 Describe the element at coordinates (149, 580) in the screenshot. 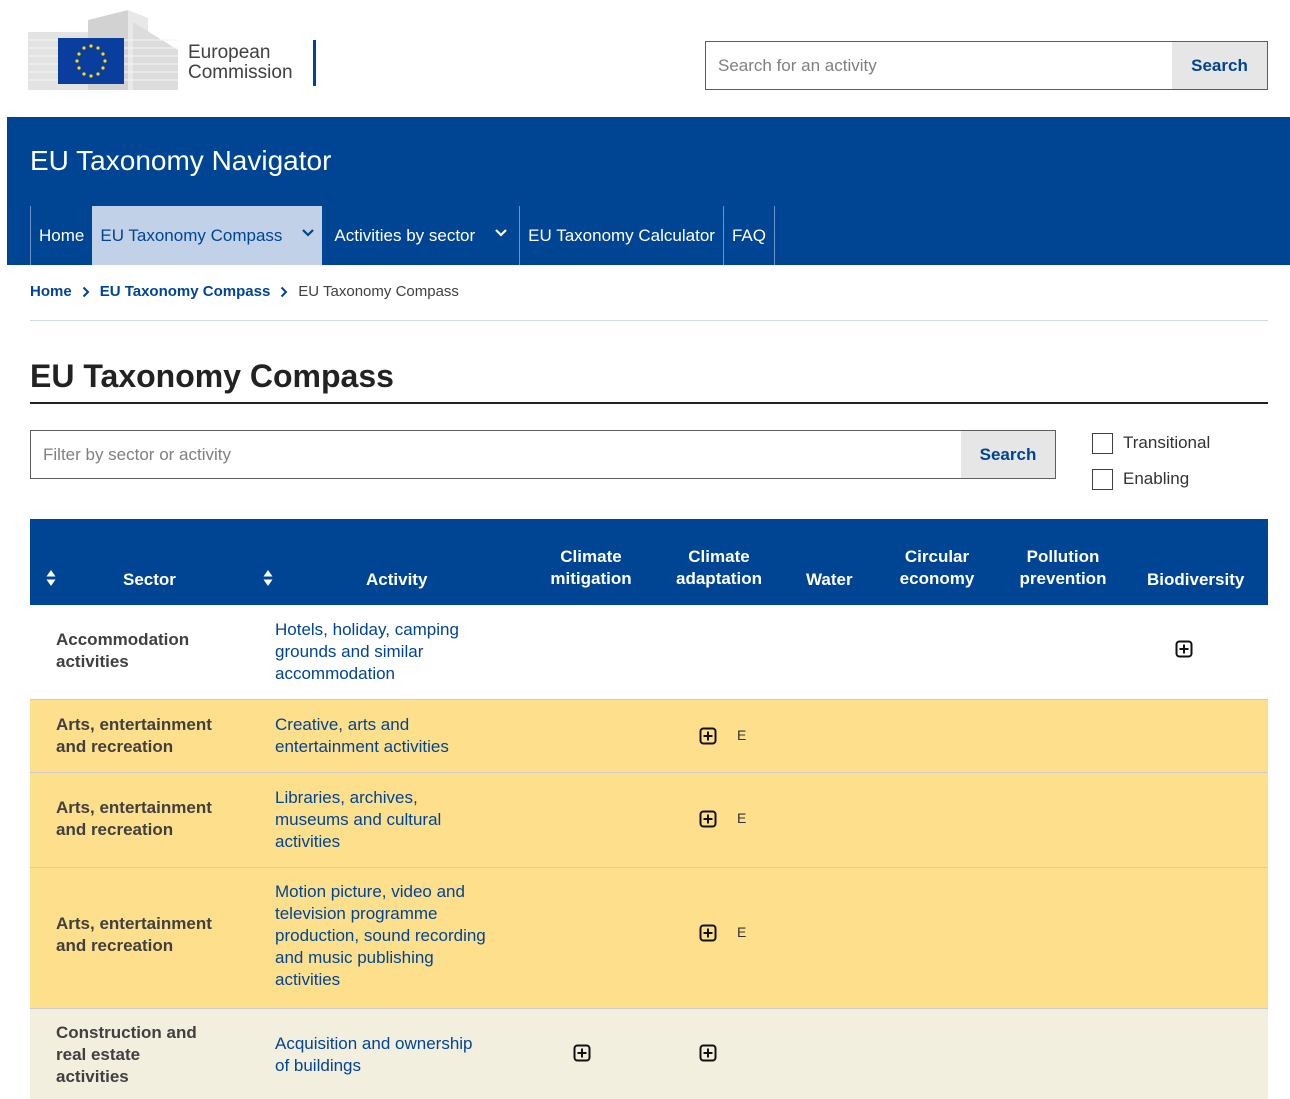

I see `col-sector: Sector` at that location.